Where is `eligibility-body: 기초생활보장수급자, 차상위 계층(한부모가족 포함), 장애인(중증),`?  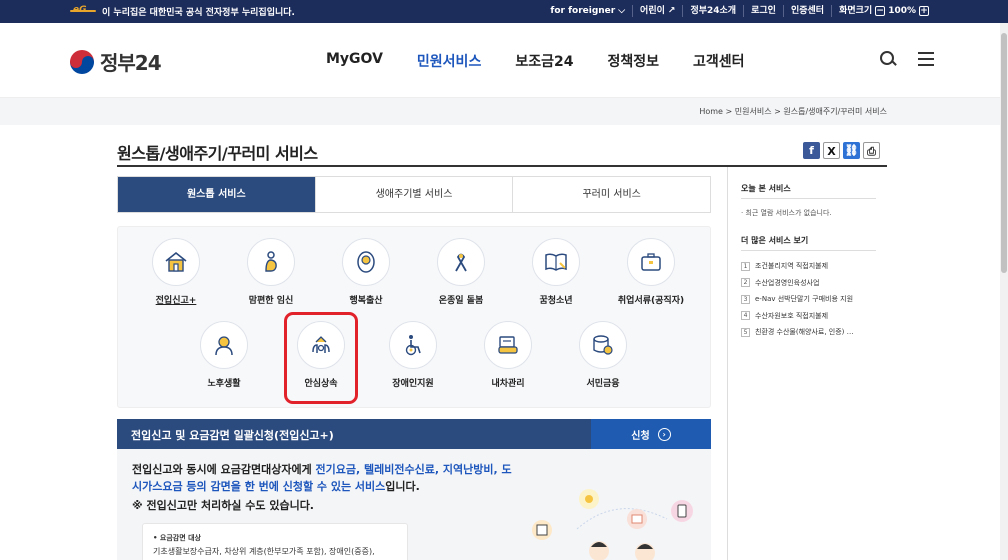 eligibility-body: 기초생활보장수급자, 차상위 계층(한부모가족 포함), 장애인(중증), is located at coordinates (264, 551).